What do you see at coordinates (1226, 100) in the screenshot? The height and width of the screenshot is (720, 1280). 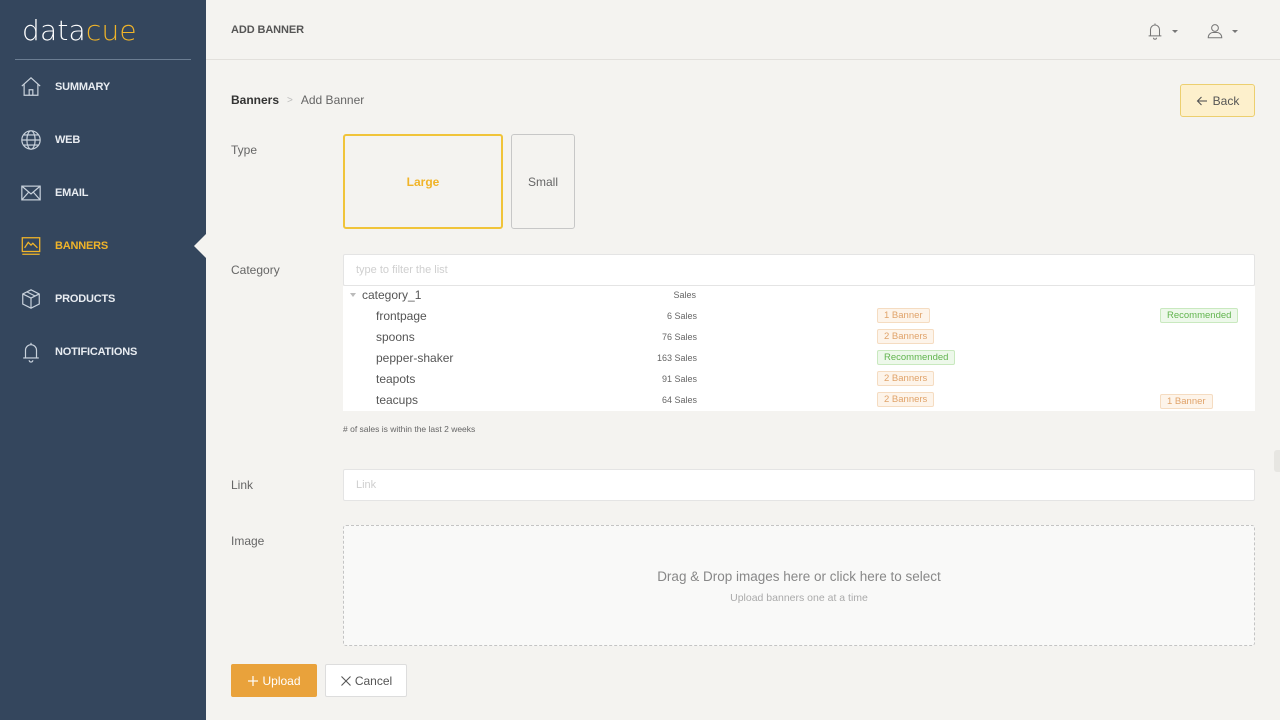 I see `back-button-label: Back` at bounding box center [1226, 100].